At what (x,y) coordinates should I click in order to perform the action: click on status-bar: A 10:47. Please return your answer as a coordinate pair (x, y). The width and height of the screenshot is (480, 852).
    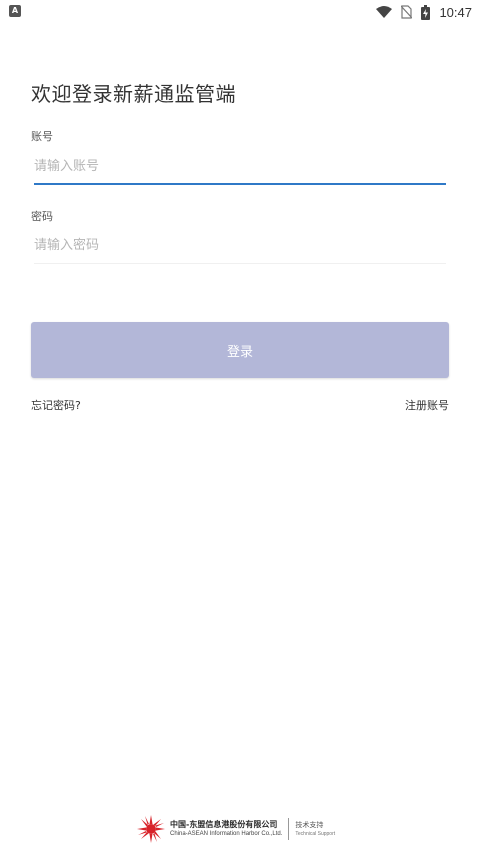
    Looking at the image, I should click on (240, 12).